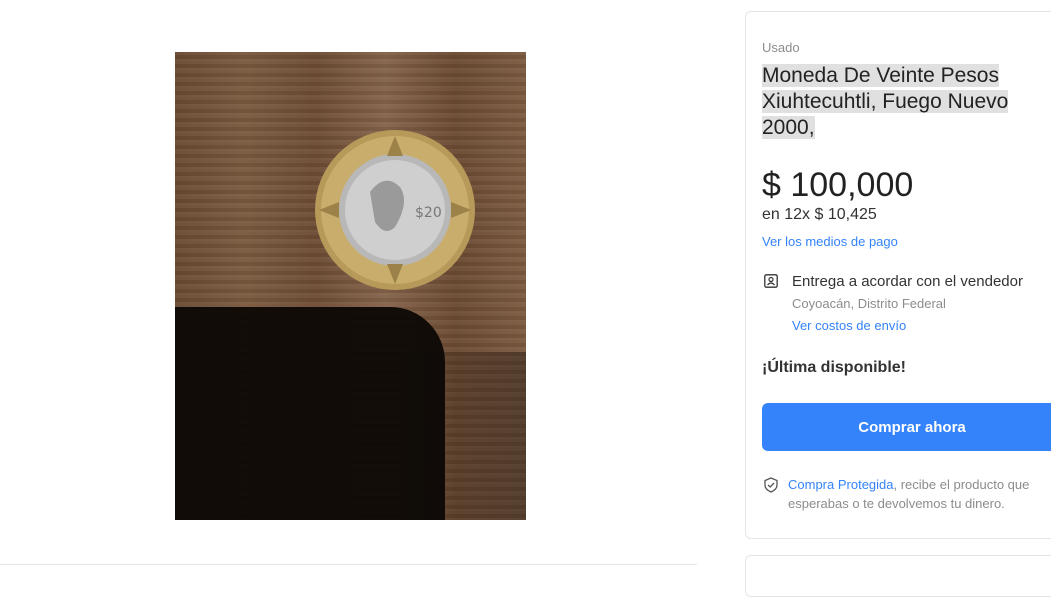 This screenshot has width=1051, height=597. Describe the element at coordinates (819, 214) in the screenshot. I see `installments: en 12x $ 10,425` at that location.